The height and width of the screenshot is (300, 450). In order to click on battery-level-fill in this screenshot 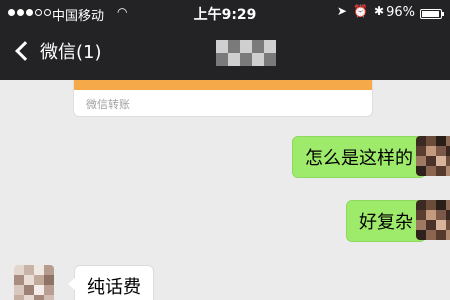, I will do `click(431, 14)`.